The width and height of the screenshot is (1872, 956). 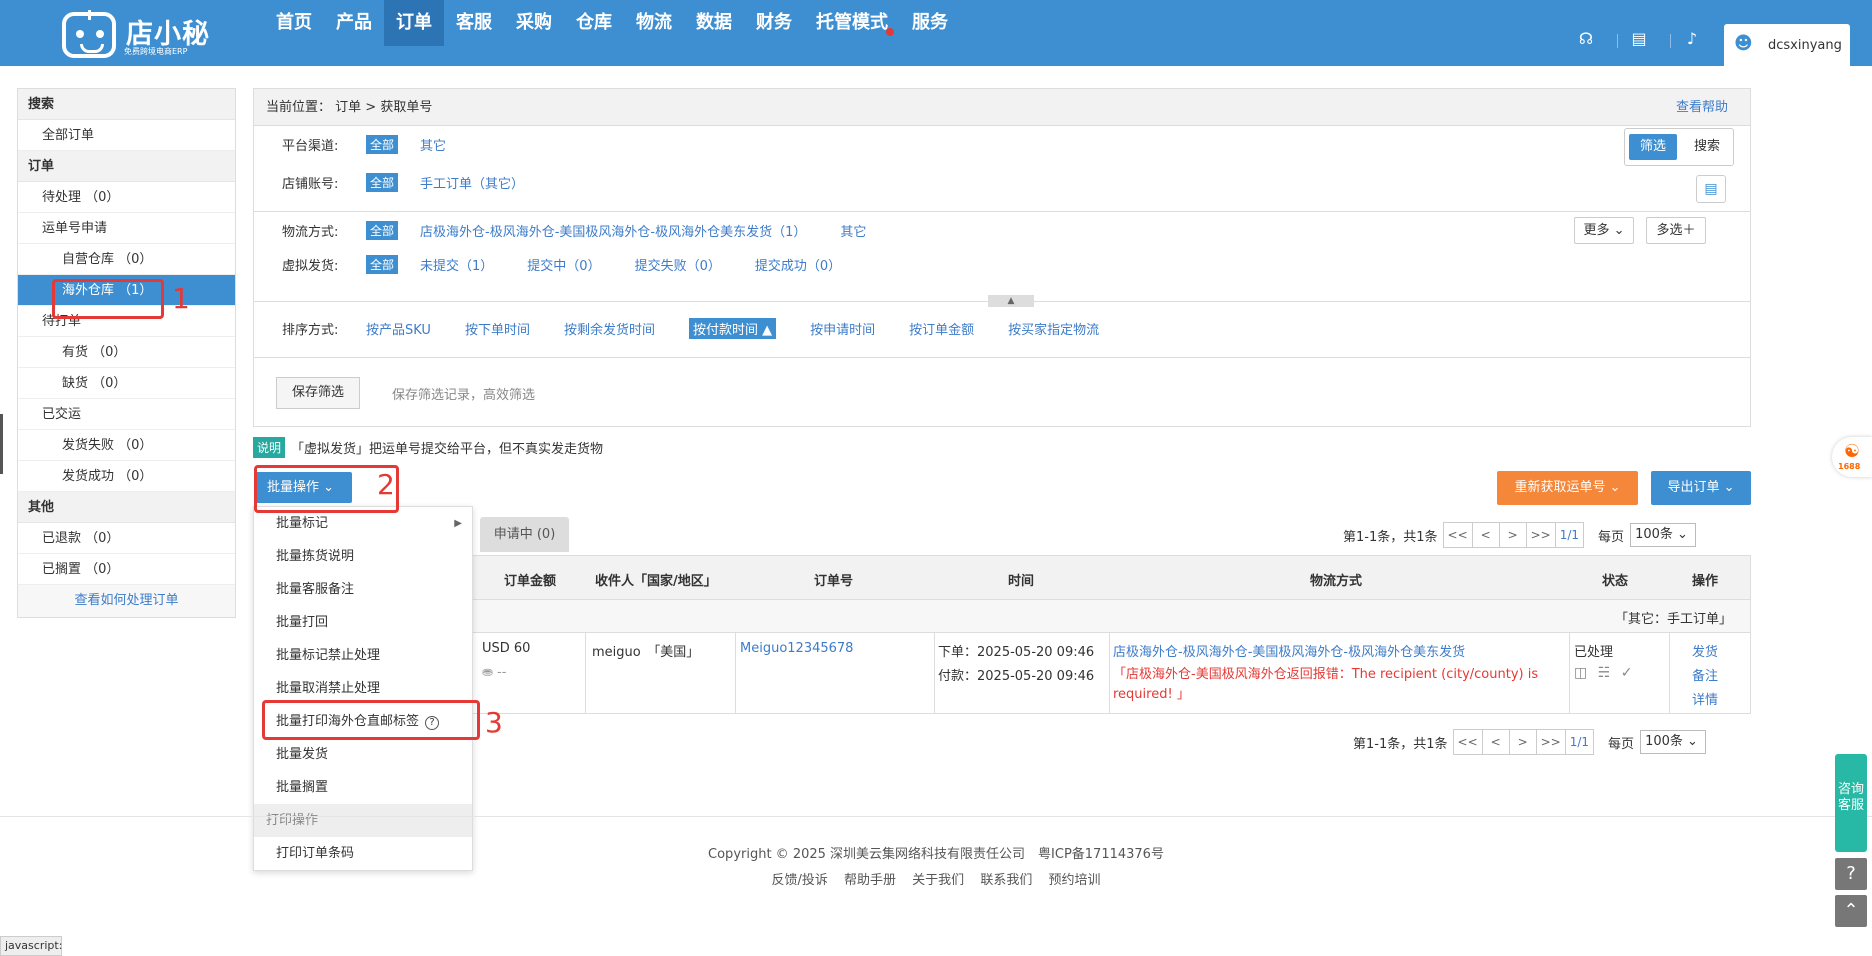 What do you see at coordinates (930, 33) in the screenshot?
I see `nav-services: 服务` at bounding box center [930, 33].